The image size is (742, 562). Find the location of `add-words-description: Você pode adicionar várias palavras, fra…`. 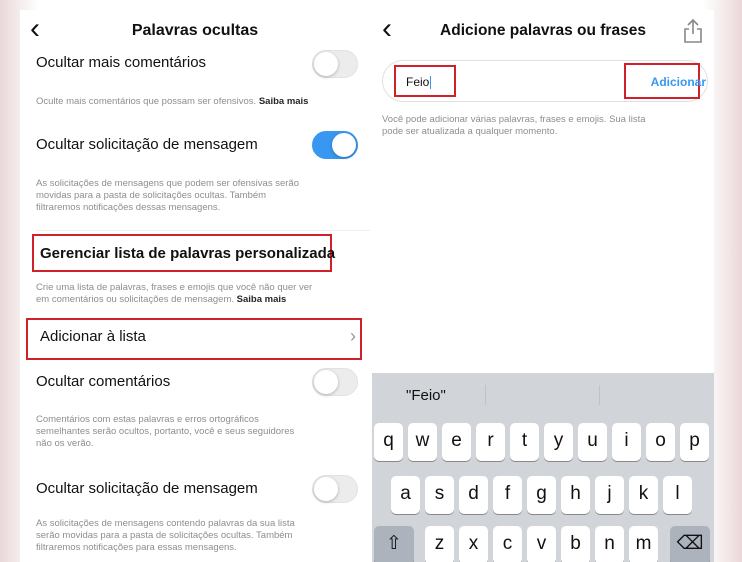

add-words-description: Você pode adicionar várias palavras, fra… is located at coordinates (514, 125).